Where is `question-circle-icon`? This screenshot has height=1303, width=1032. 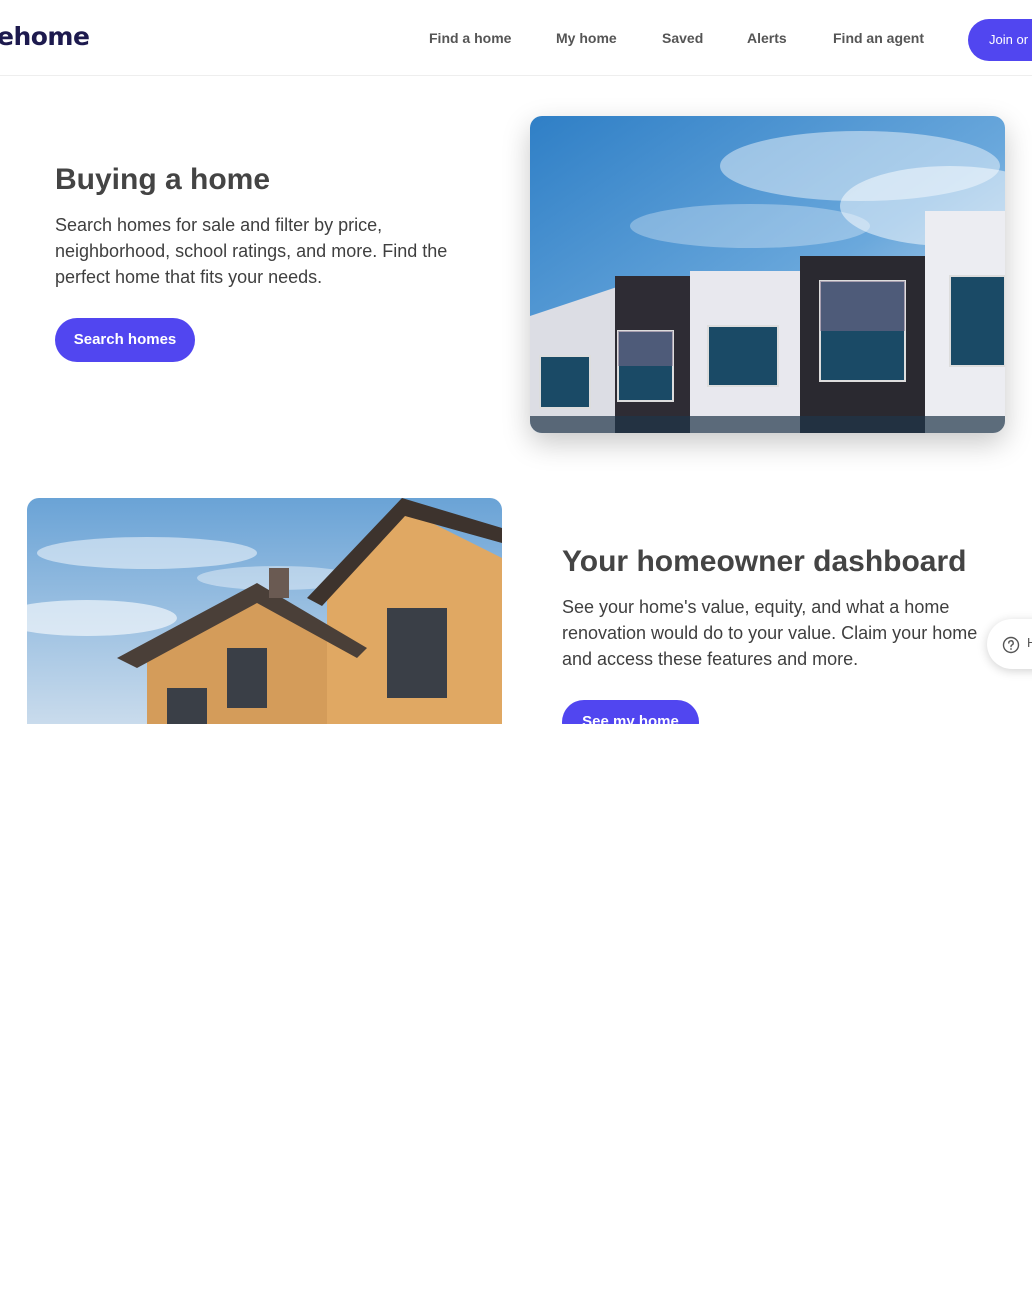 question-circle-icon is located at coordinates (1011, 645).